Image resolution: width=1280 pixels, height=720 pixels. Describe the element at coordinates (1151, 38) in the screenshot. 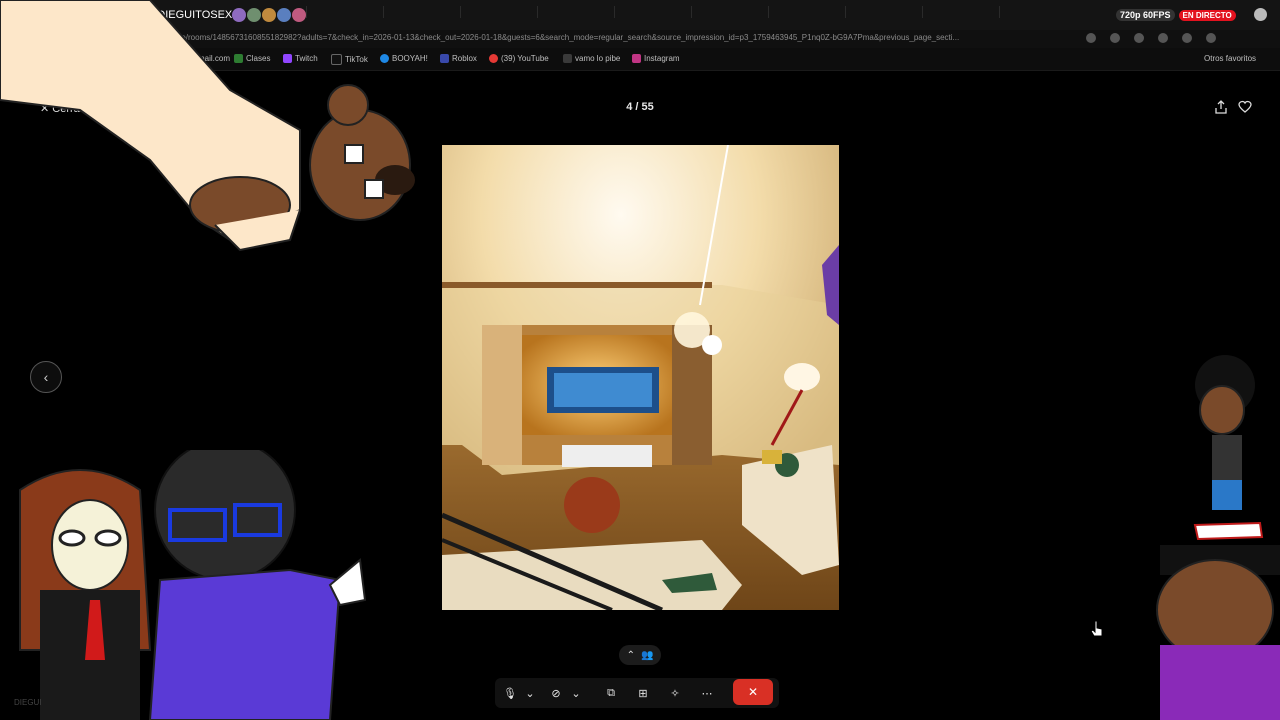

I see `address-bar-icons` at that location.